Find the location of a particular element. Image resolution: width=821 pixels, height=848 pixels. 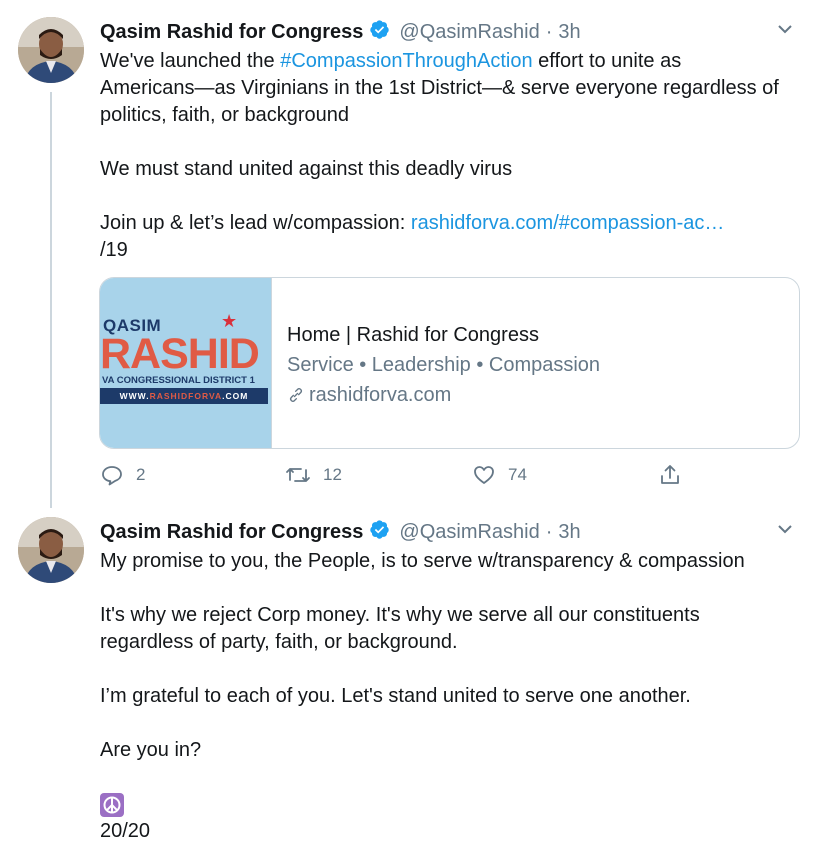

logo-url-bar: WWW.RASHIDFORVA.COM is located at coordinates (184, 396).